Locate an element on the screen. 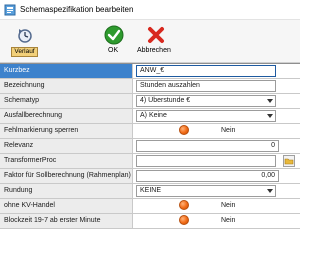 The width and height of the screenshot is (320, 253). row-transformer: TransformerProc is located at coordinates (150, 161).